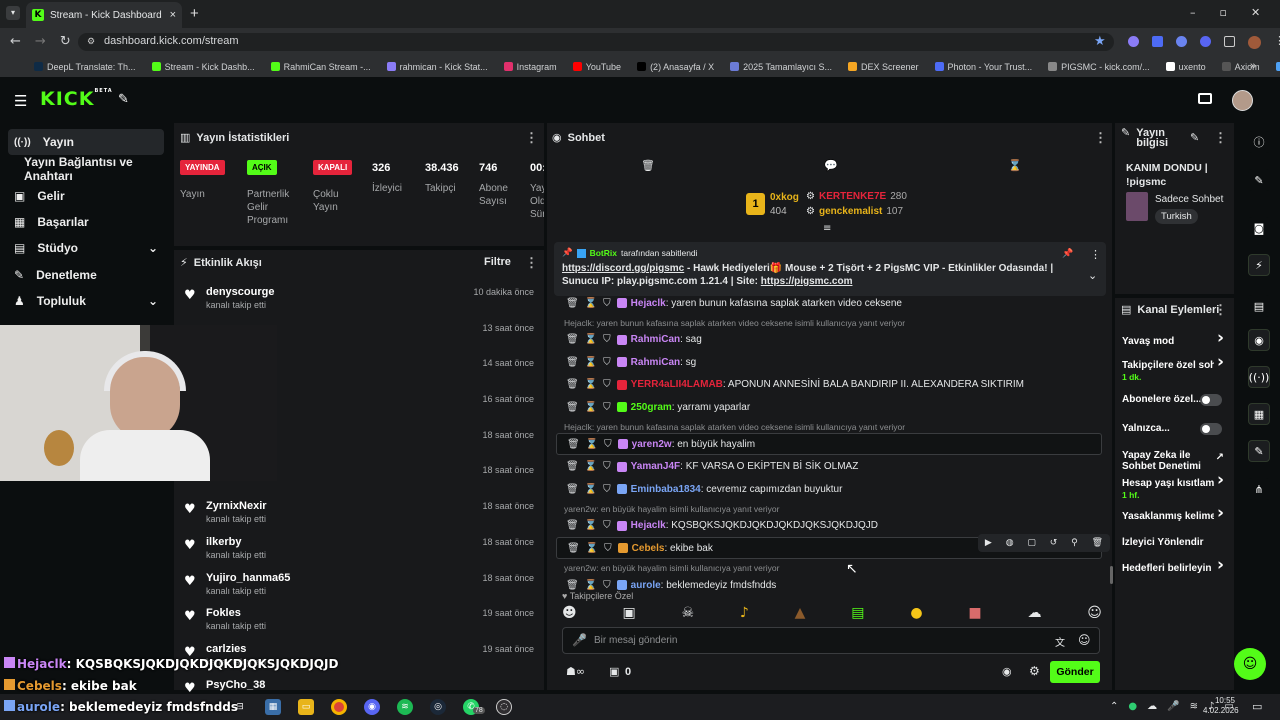 The height and width of the screenshot is (720, 1280). I want to click on copy-icon: ▢, so click(1031, 543).